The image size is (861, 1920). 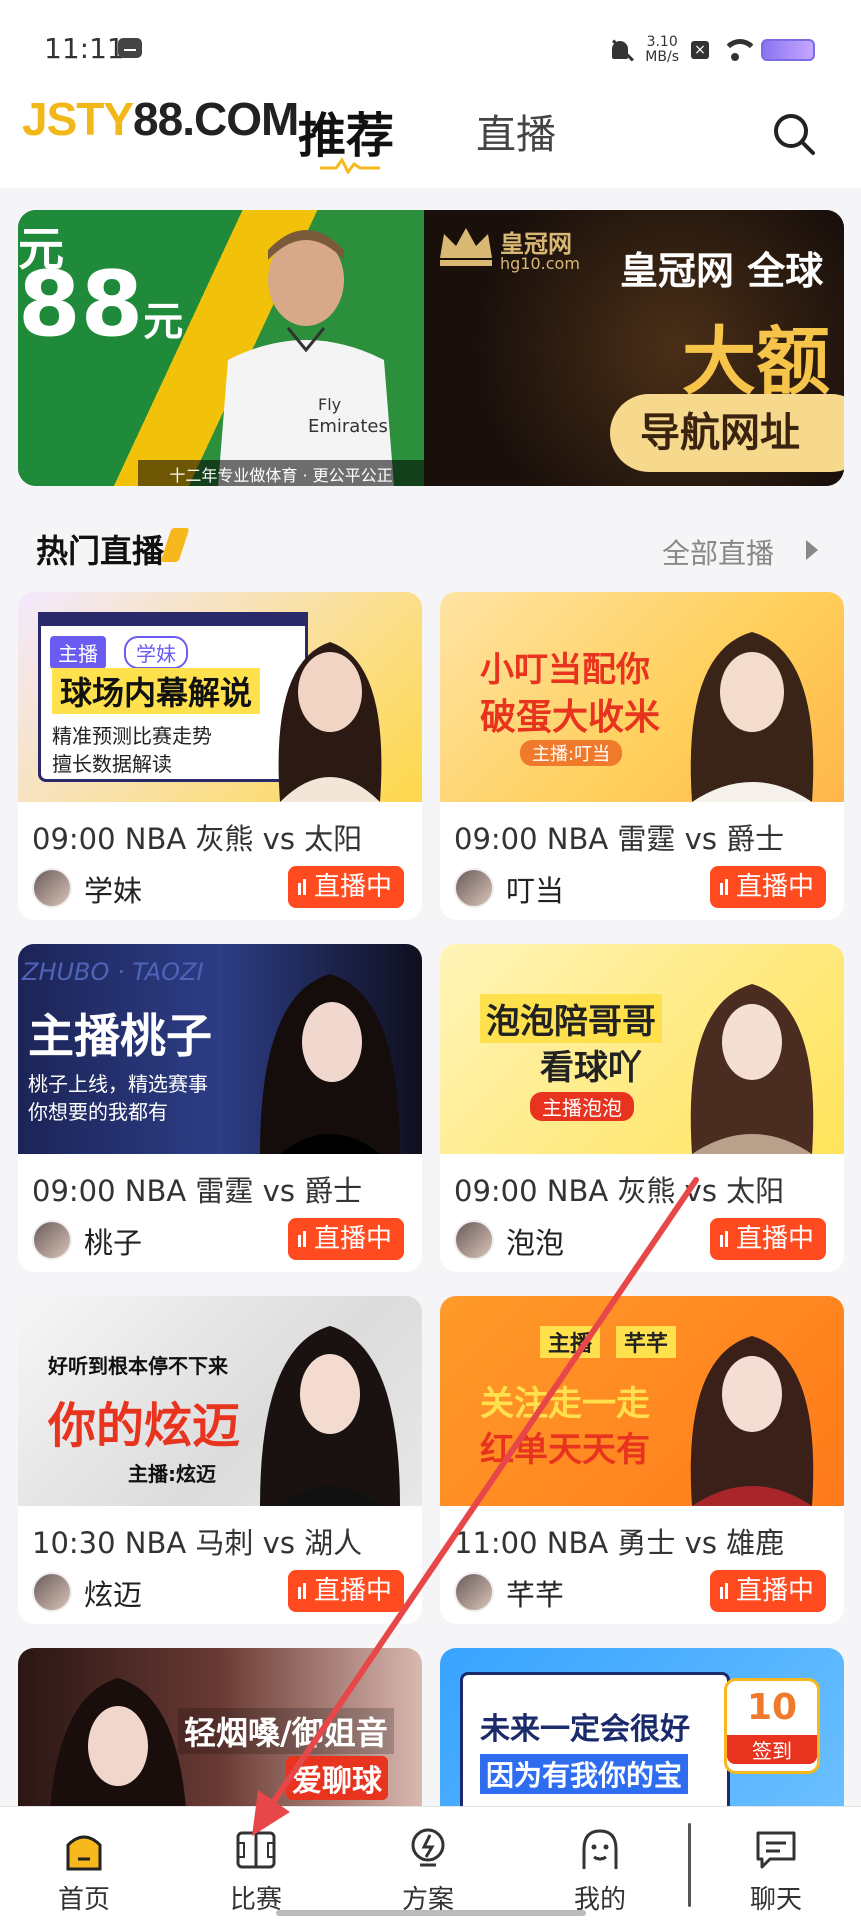 I want to click on banner-amount-top: 元, so click(x=41, y=249).